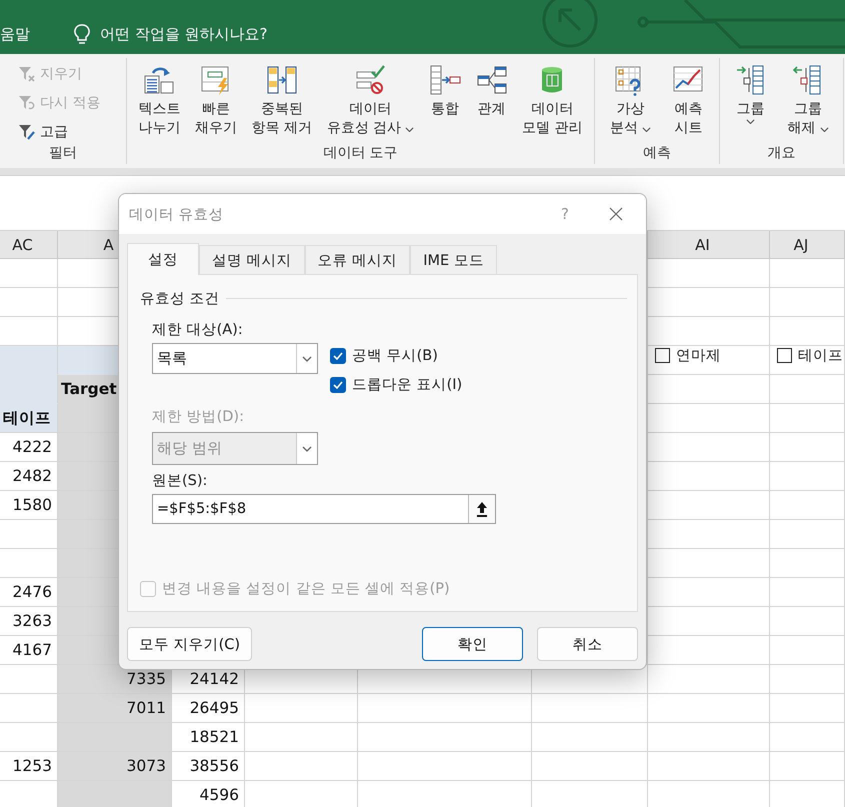 Image resolution: width=845 pixels, height=807 pixels. I want to click on cell-text: 4596, so click(219, 795).